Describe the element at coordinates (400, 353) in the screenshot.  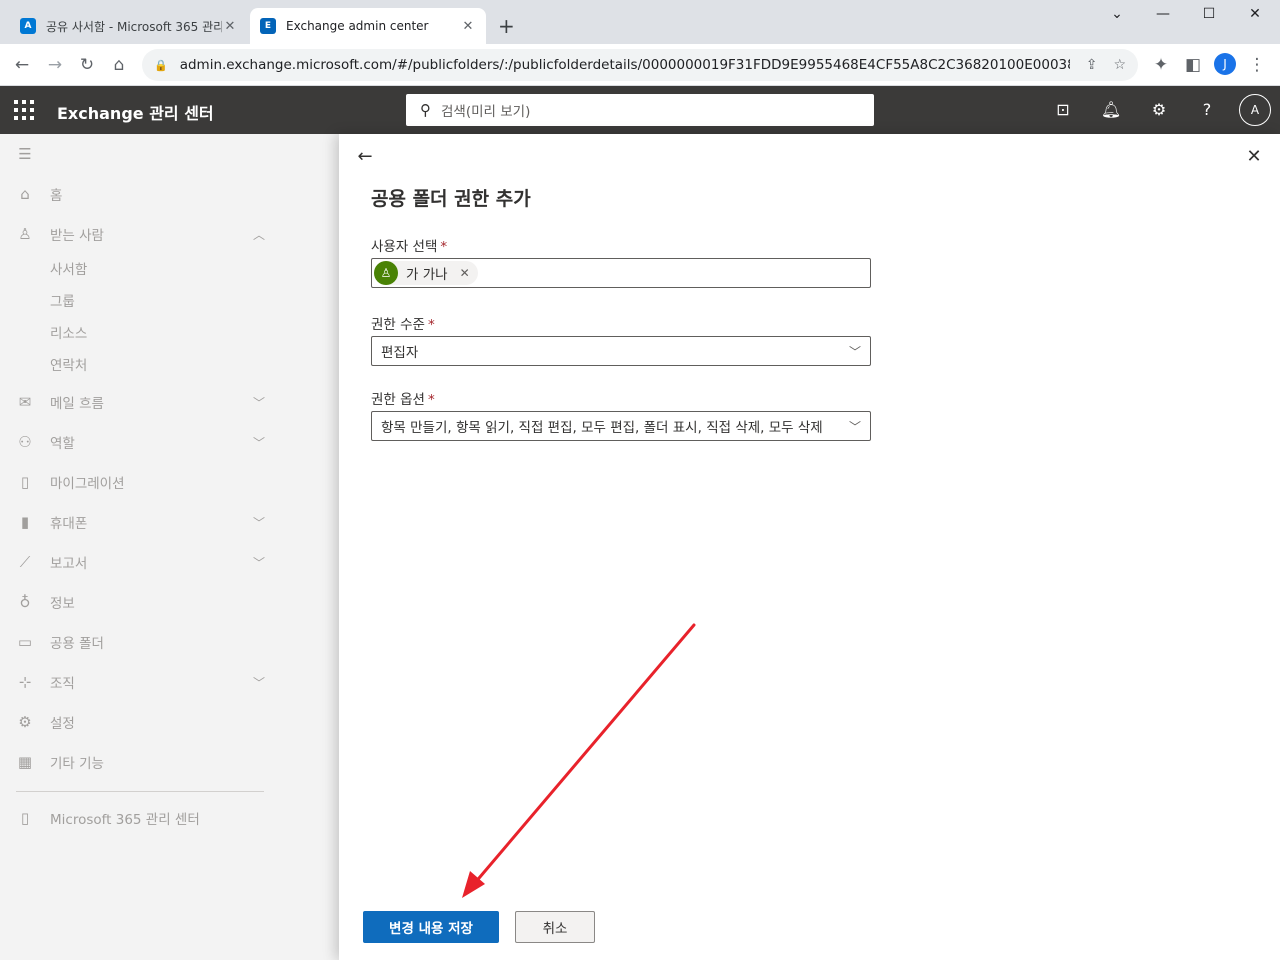
I see `permission-level-value: 편집자` at that location.